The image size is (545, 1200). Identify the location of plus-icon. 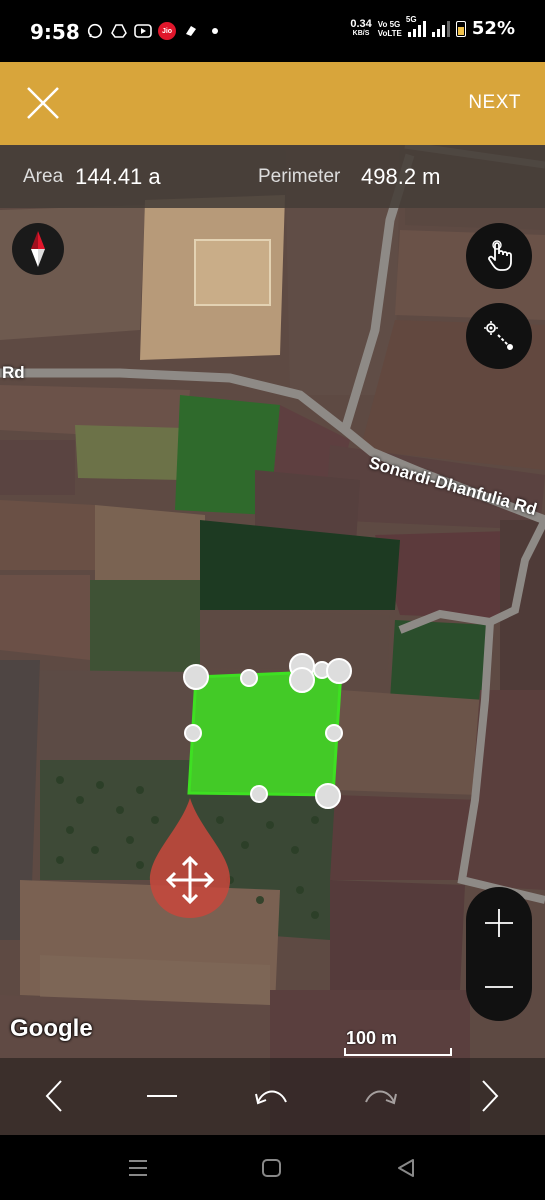
(499, 923).